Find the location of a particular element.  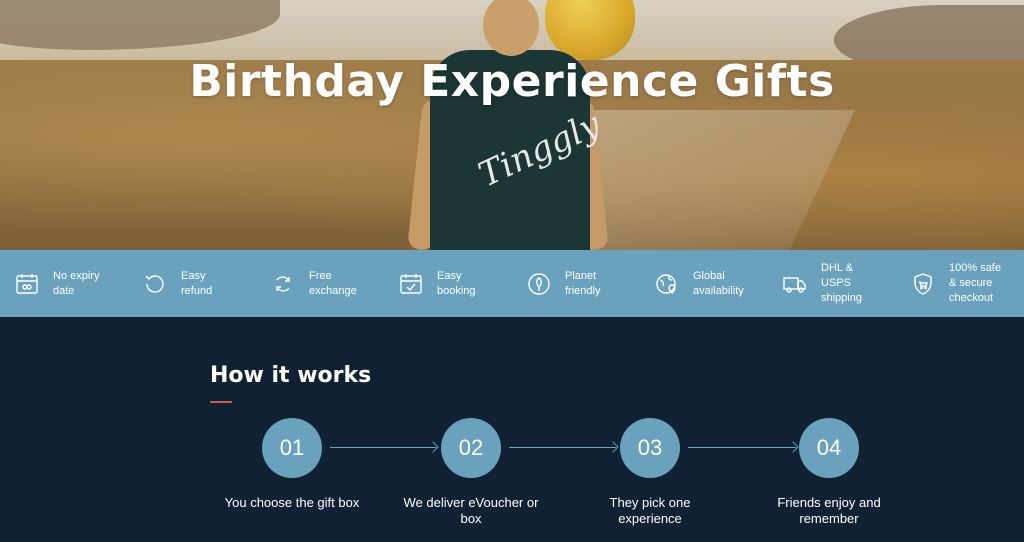

planet-leaf-icon is located at coordinates (539, 284).